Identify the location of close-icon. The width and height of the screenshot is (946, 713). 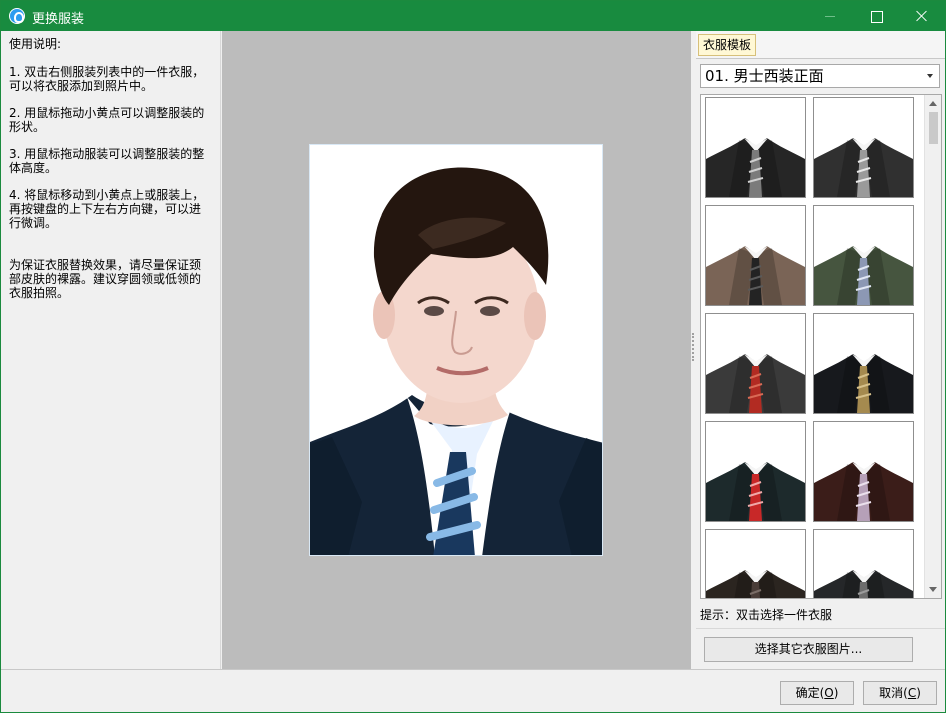
(922, 16).